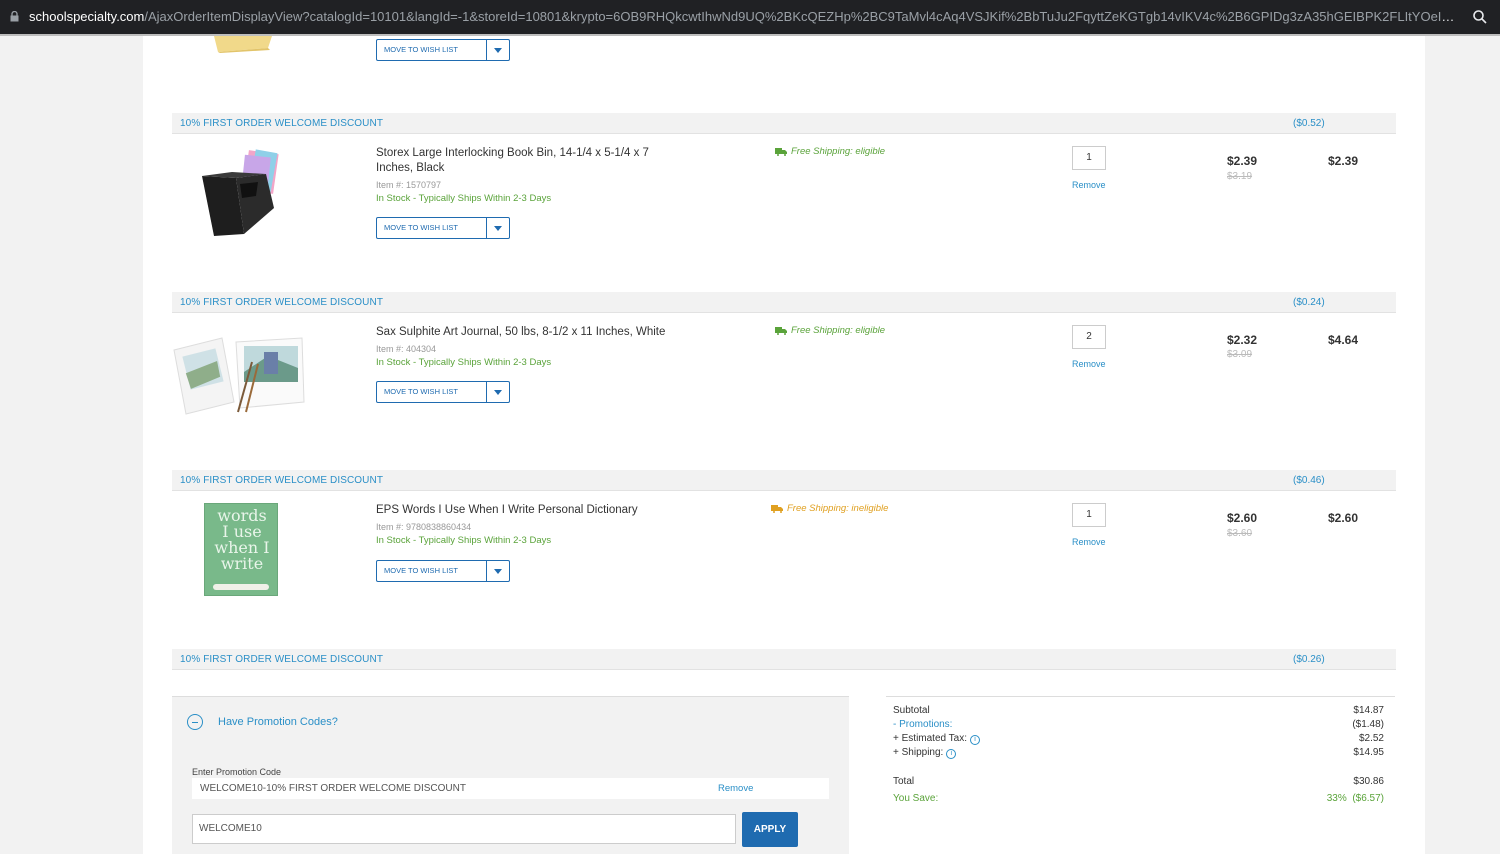 The height and width of the screenshot is (854, 1500). What do you see at coordinates (1242, 518) in the screenshot?
I see `unit-price: $2.60` at bounding box center [1242, 518].